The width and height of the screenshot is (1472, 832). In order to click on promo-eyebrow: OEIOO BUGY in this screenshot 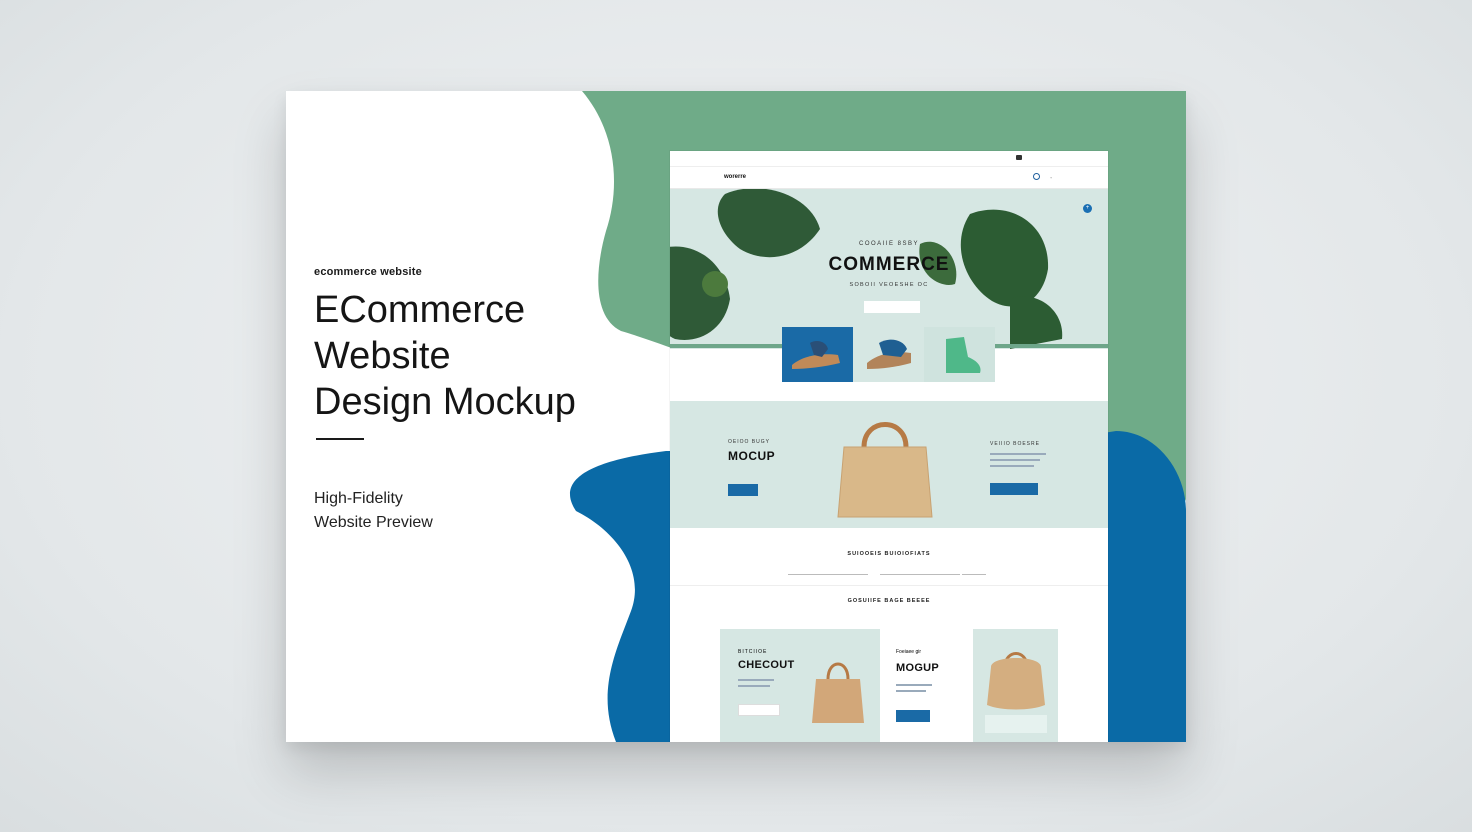, I will do `click(749, 442)`.